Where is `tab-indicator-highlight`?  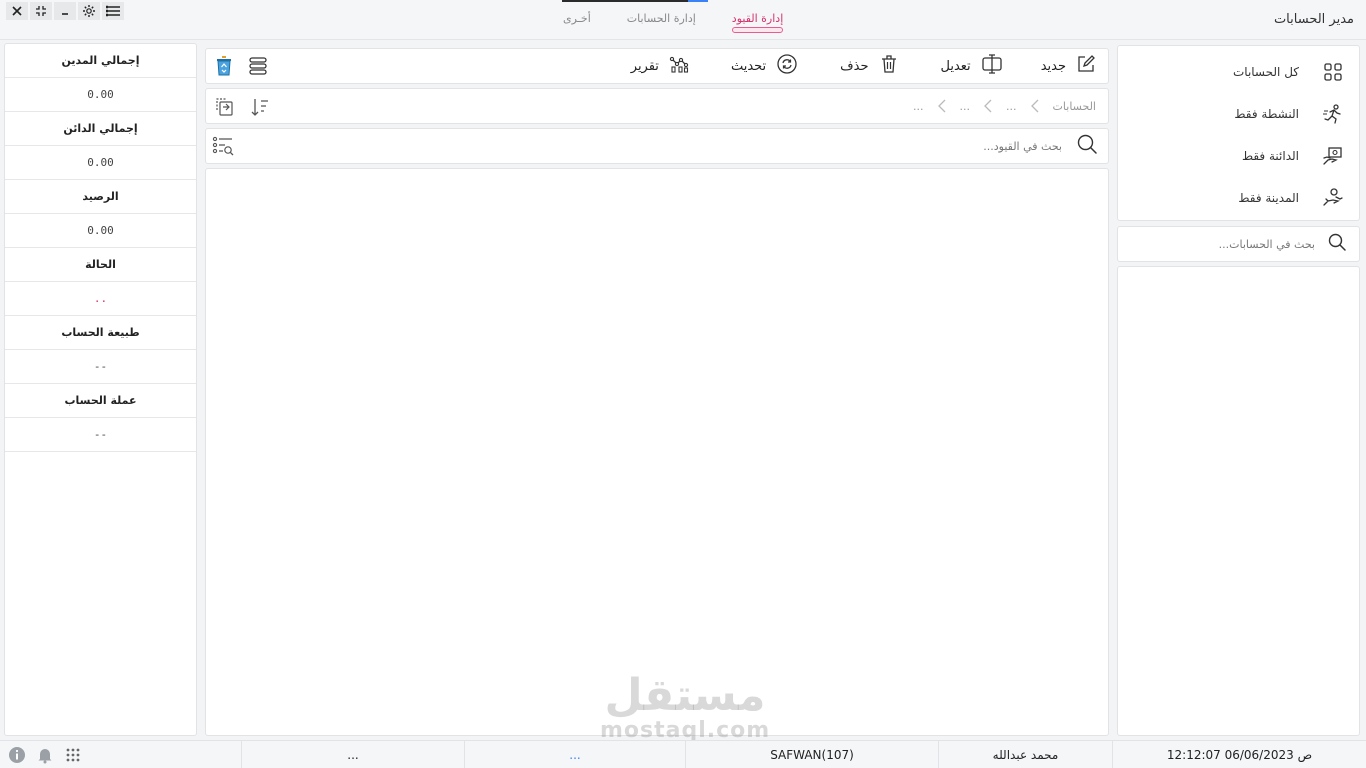
tab-indicator-highlight is located at coordinates (698, 1).